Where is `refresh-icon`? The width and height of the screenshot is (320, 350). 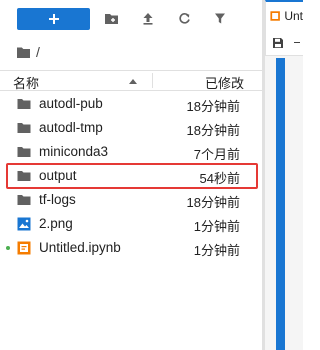
refresh-icon is located at coordinates (184, 18).